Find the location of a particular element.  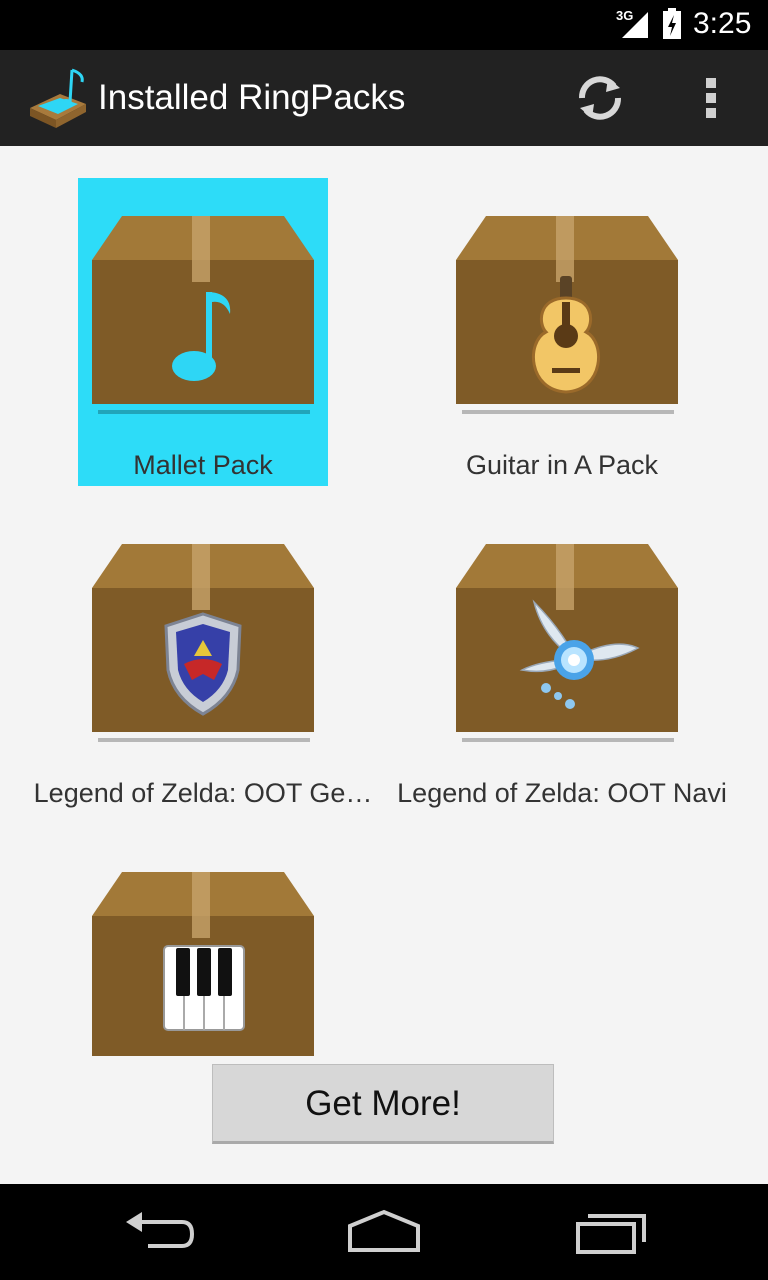

navigation-bar is located at coordinates (384, 1232).